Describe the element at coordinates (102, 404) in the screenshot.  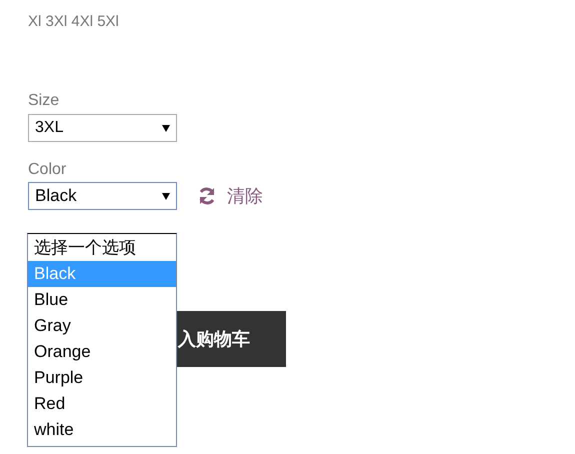
I see `dropdown-option: Red` at that location.